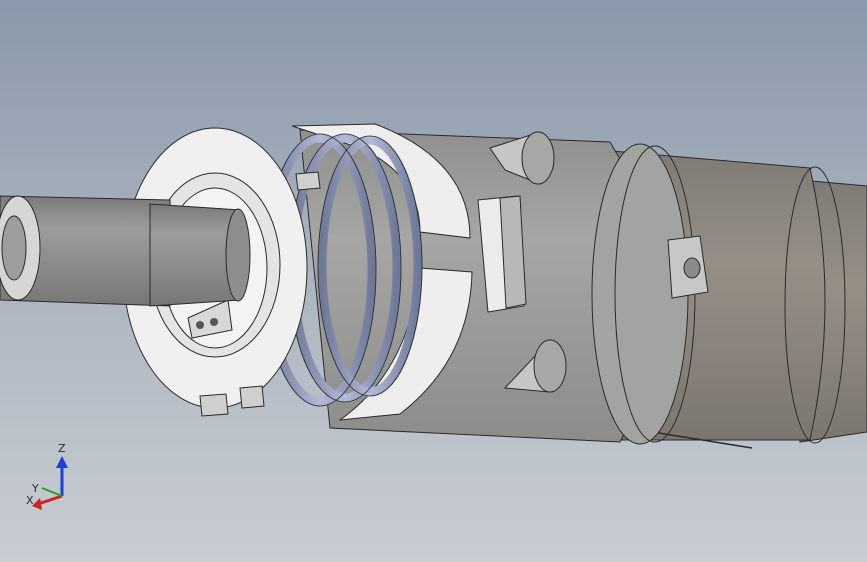  What do you see at coordinates (47, 502) in the screenshot?
I see `x-axis-arrow` at bounding box center [47, 502].